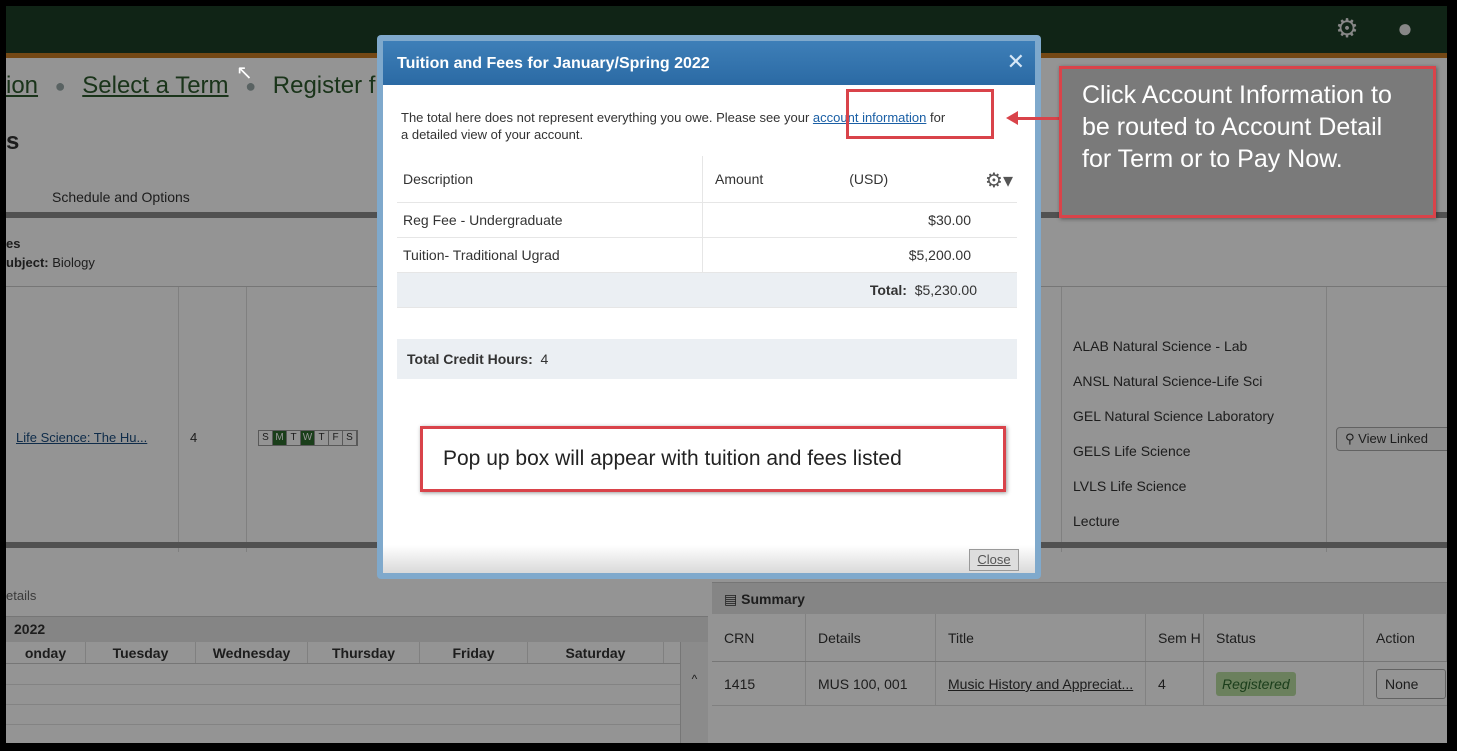  Describe the element at coordinates (244, 73) in the screenshot. I see `mouse-cursor-icon: ↖` at that location.